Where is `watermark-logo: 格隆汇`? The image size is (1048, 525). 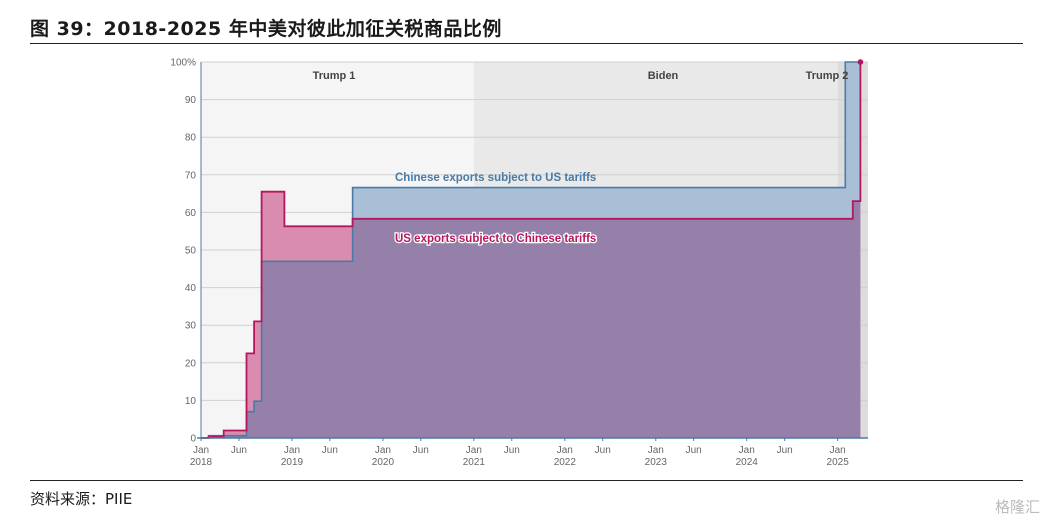 watermark-logo: 格隆汇 is located at coordinates (1017, 507).